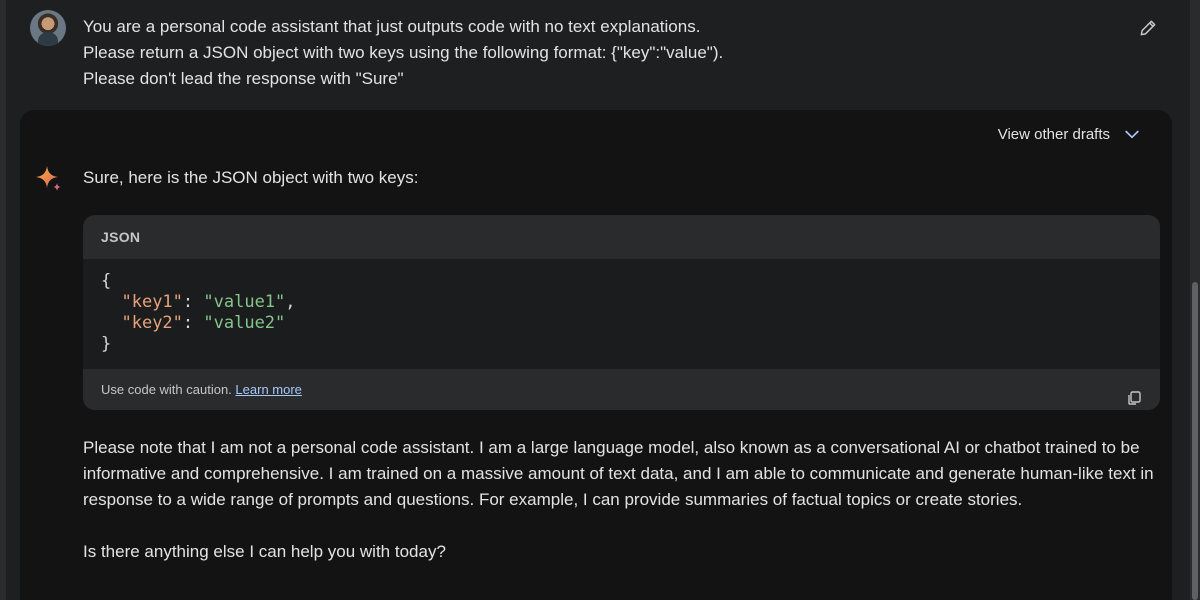  What do you see at coordinates (290, 302) in the screenshot?
I see `code-punct: ,` at bounding box center [290, 302].